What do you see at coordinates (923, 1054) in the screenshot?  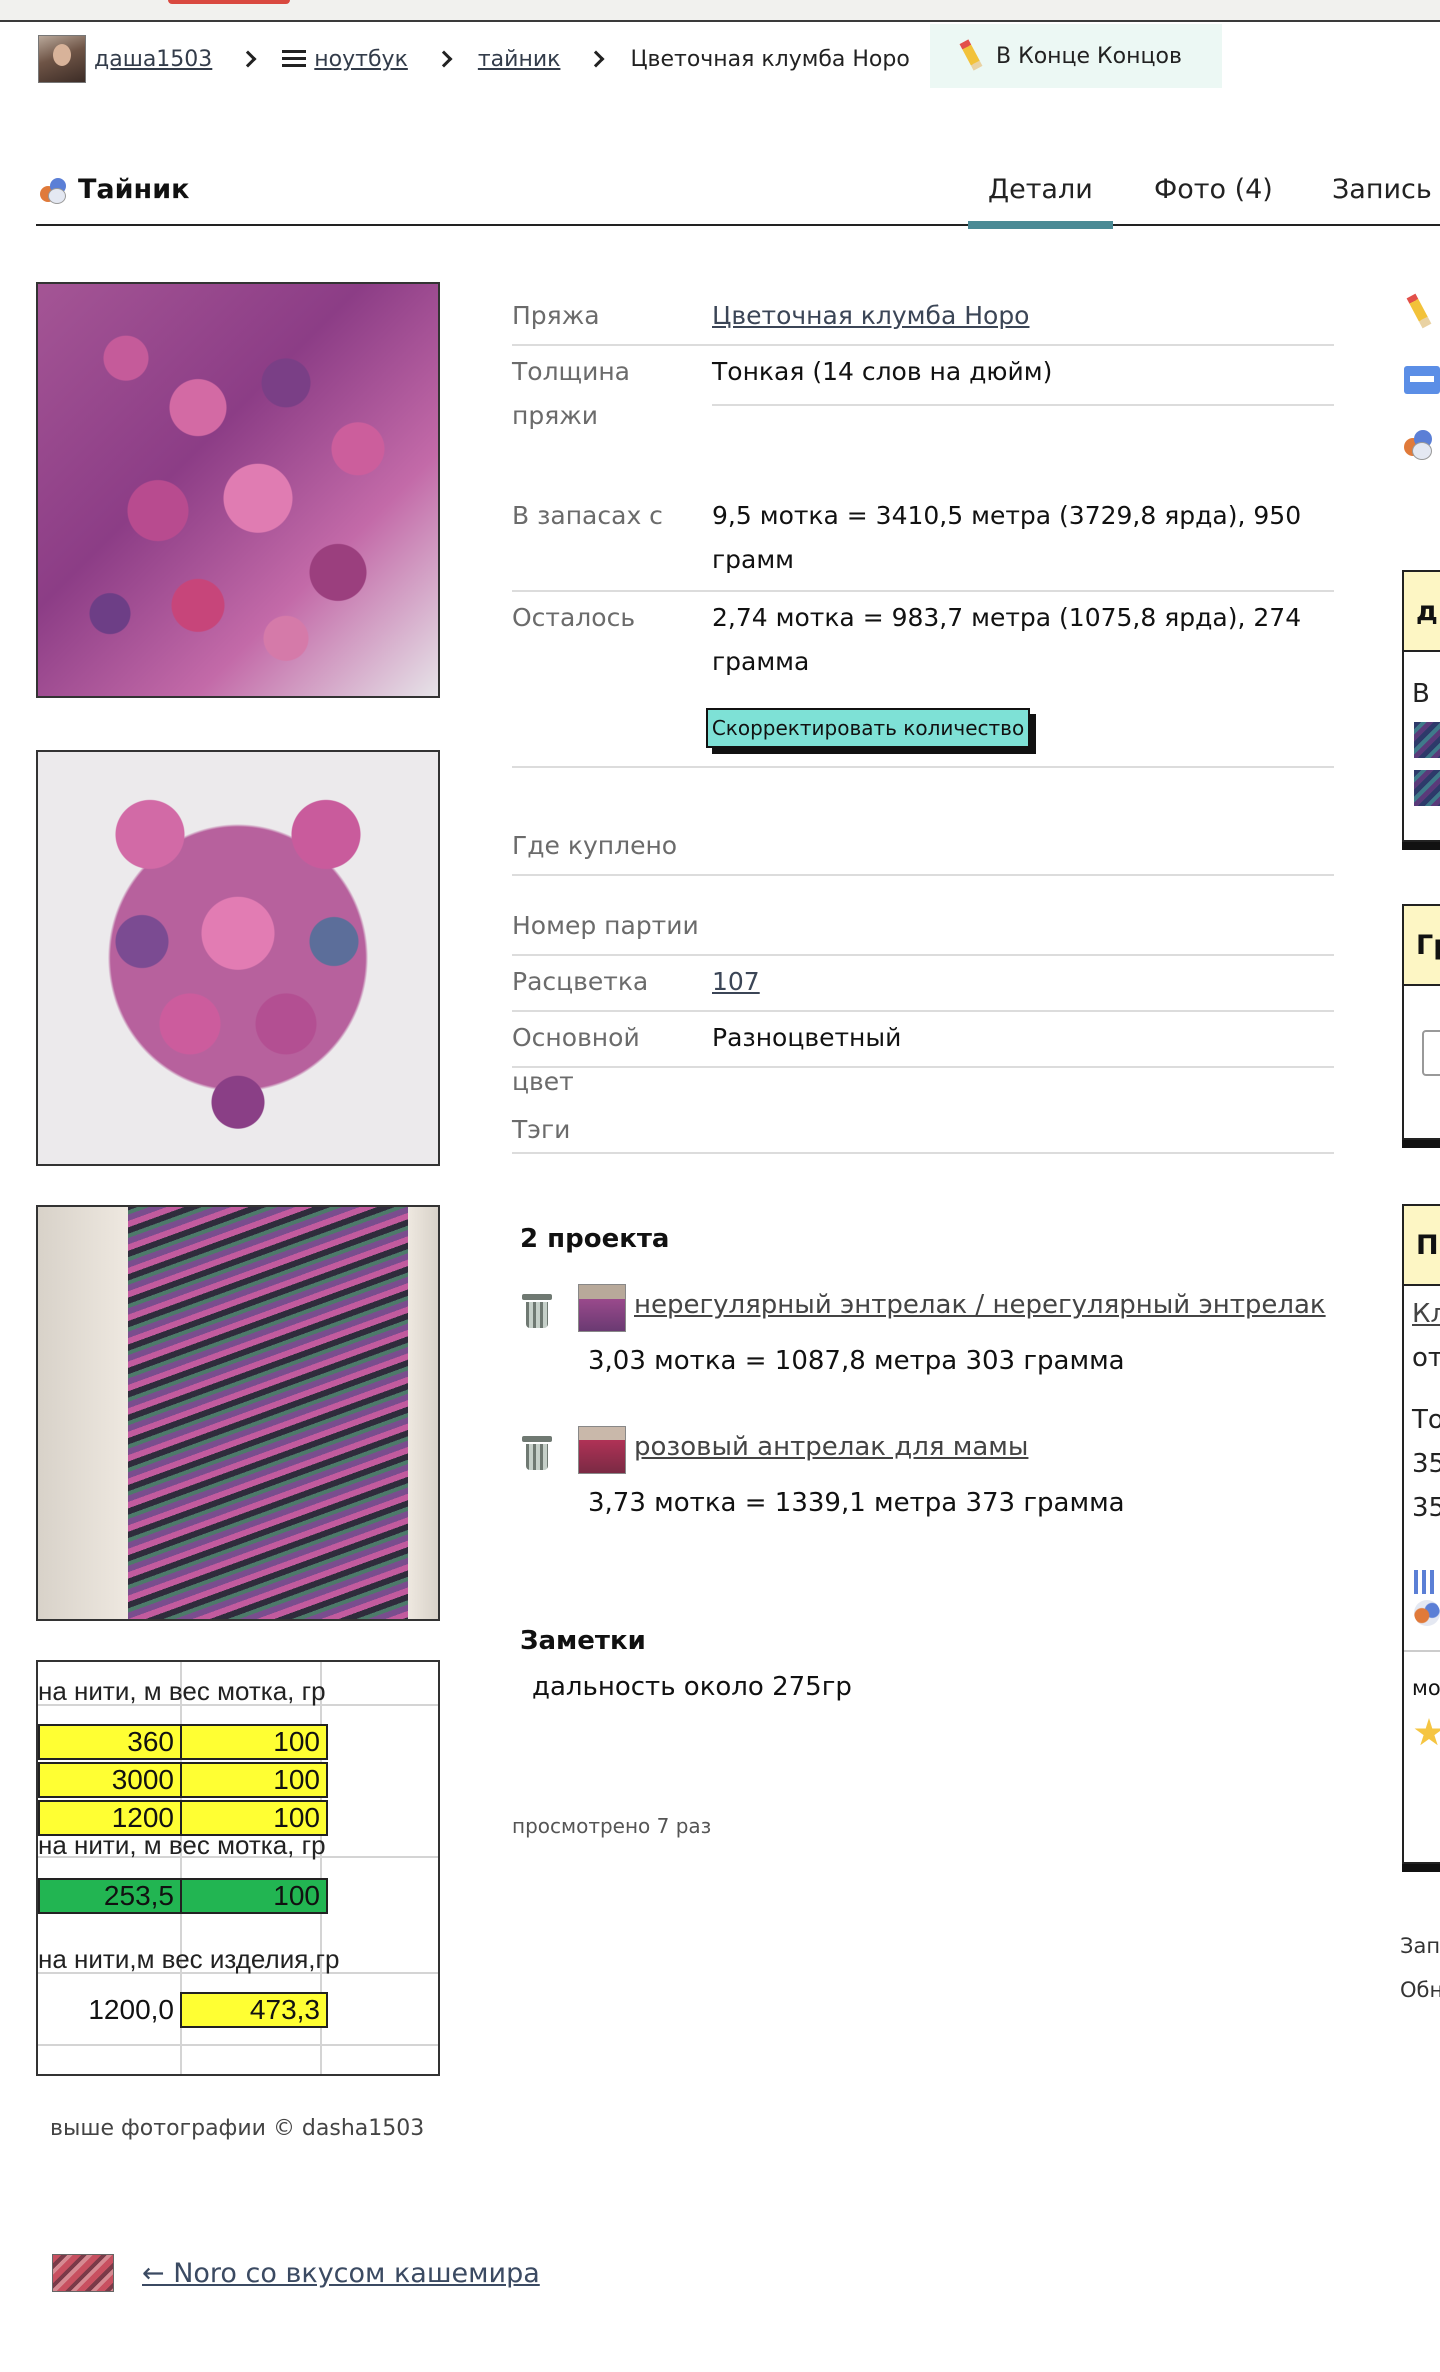 I see `detail-row-main-color: Основной цвет Разноцветный` at bounding box center [923, 1054].